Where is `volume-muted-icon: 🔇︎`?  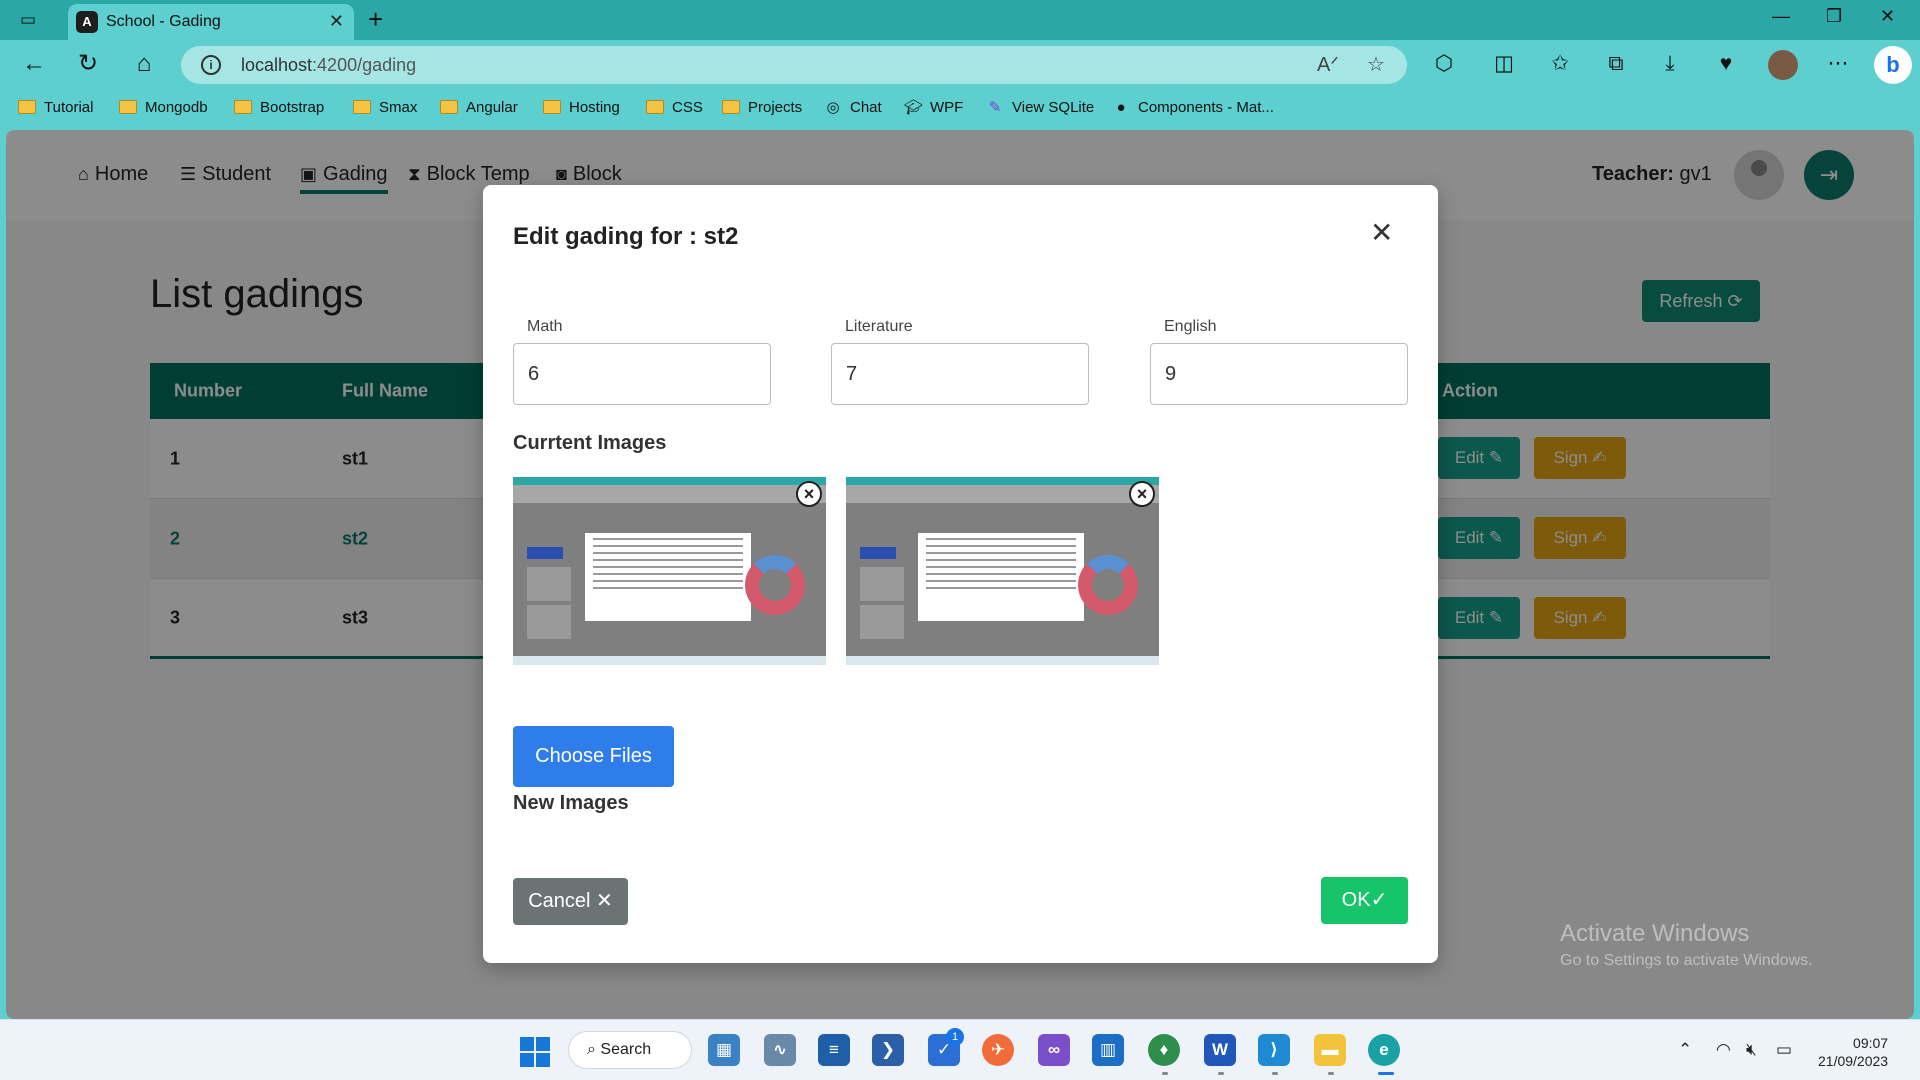
volume-muted-icon: 🔇︎ is located at coordinates (1751, 1050).